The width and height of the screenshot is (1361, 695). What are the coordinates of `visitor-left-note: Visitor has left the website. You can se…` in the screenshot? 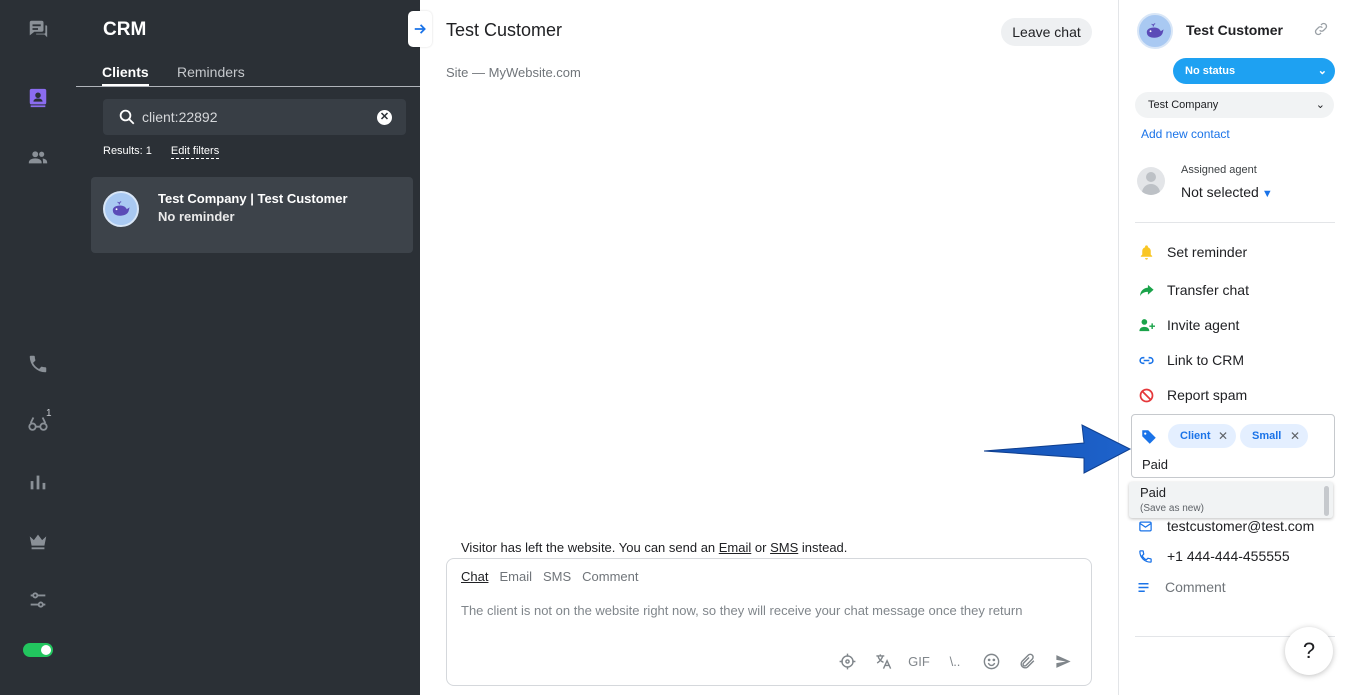 It's located at (654, 547).